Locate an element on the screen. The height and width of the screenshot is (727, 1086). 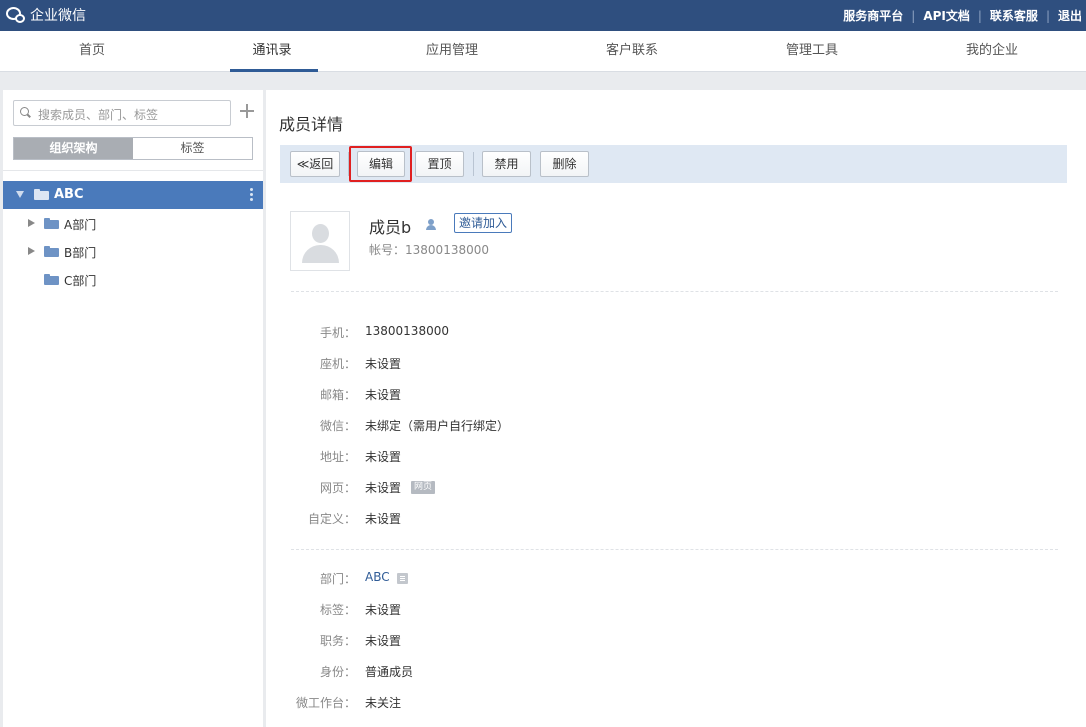
wework-logo-icon is located at coordinates (16, 15).